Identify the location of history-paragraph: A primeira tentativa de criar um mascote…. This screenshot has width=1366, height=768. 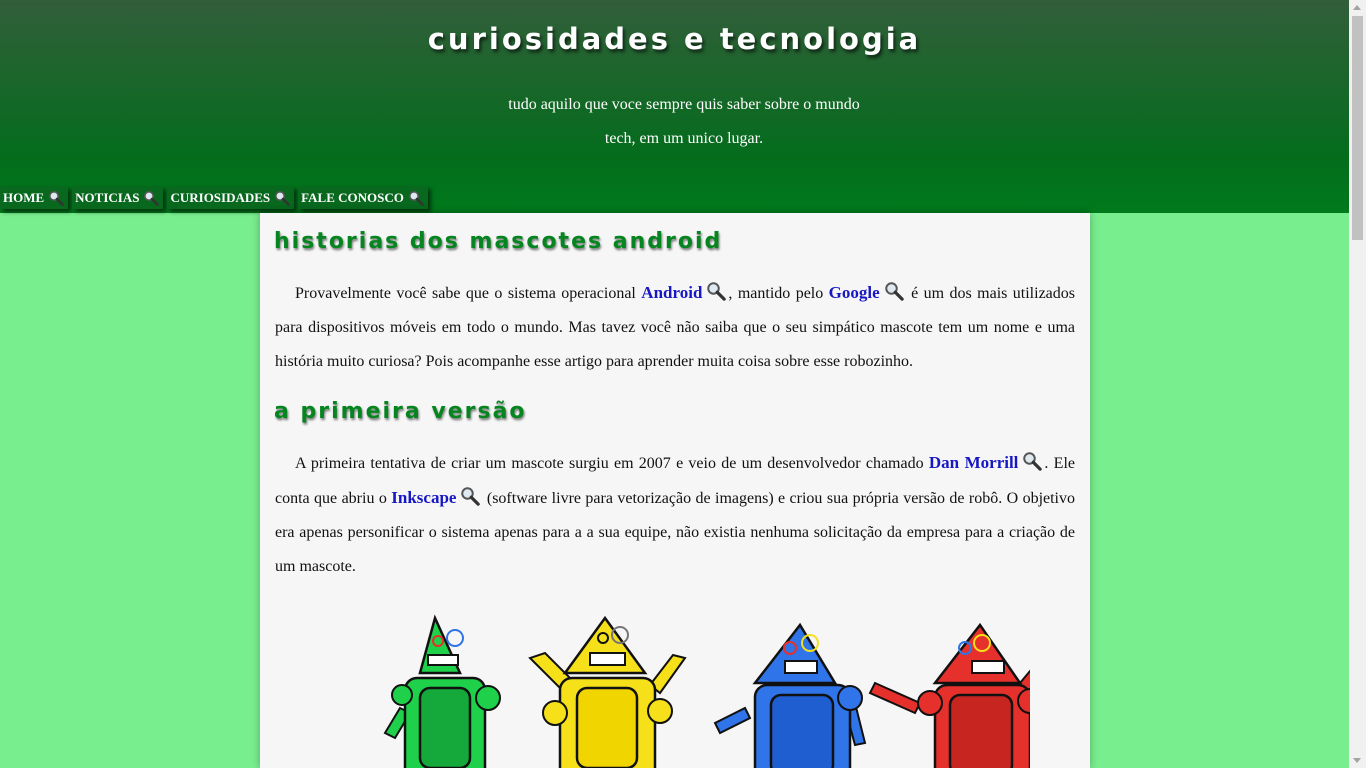
(675, 515).